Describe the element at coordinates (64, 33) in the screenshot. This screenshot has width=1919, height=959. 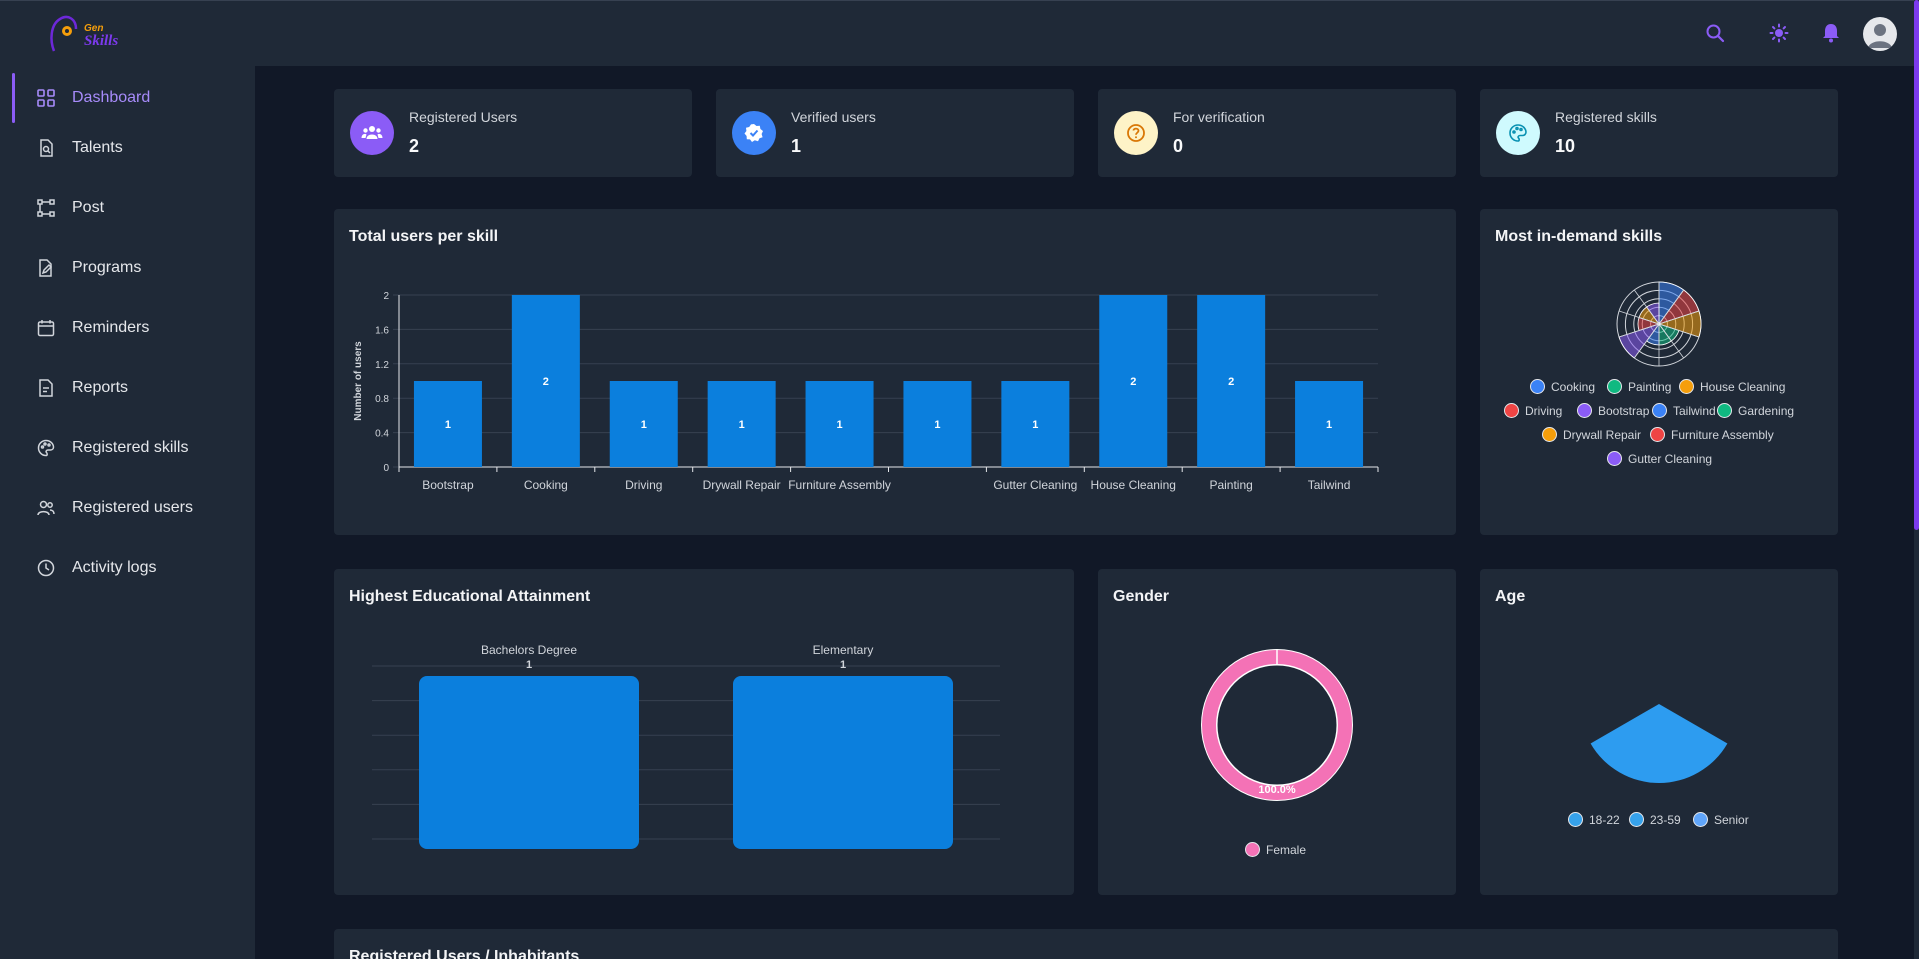
I see `logo-head-icon` at that location.